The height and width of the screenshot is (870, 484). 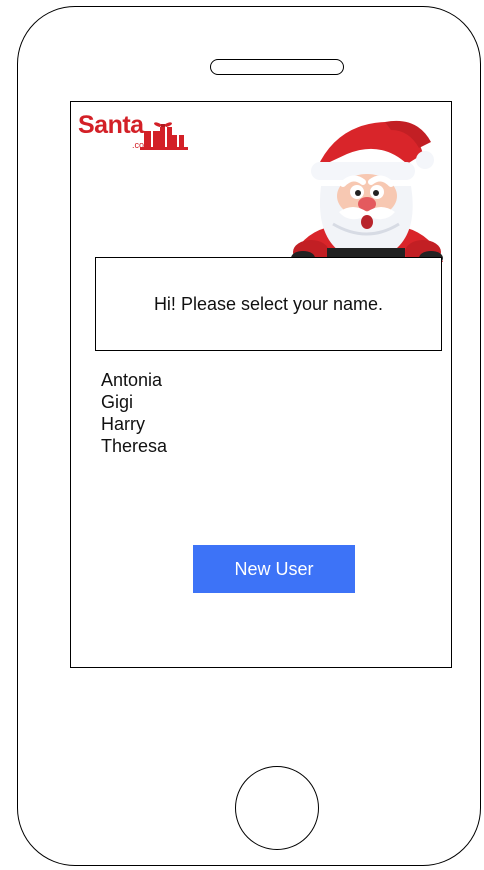 What do you see at coordinates (277, 67) in the screenshot?
I see `phone-speaker` at bounding box center [277, 67].